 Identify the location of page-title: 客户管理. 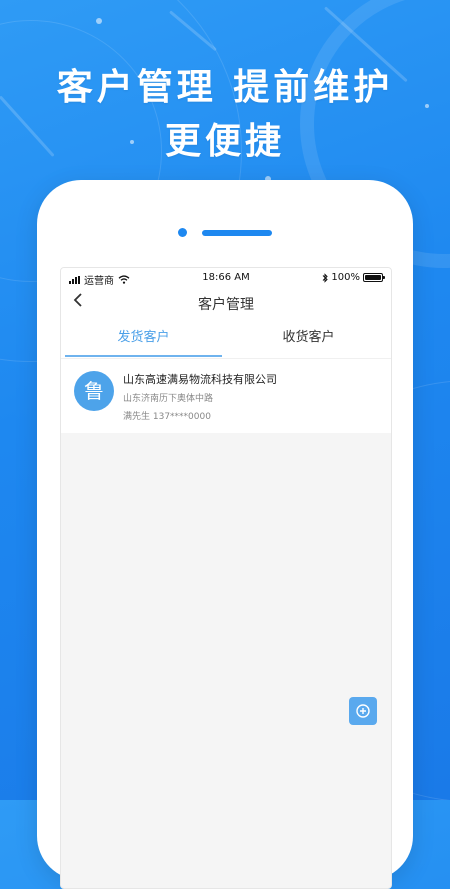
(226, 305).